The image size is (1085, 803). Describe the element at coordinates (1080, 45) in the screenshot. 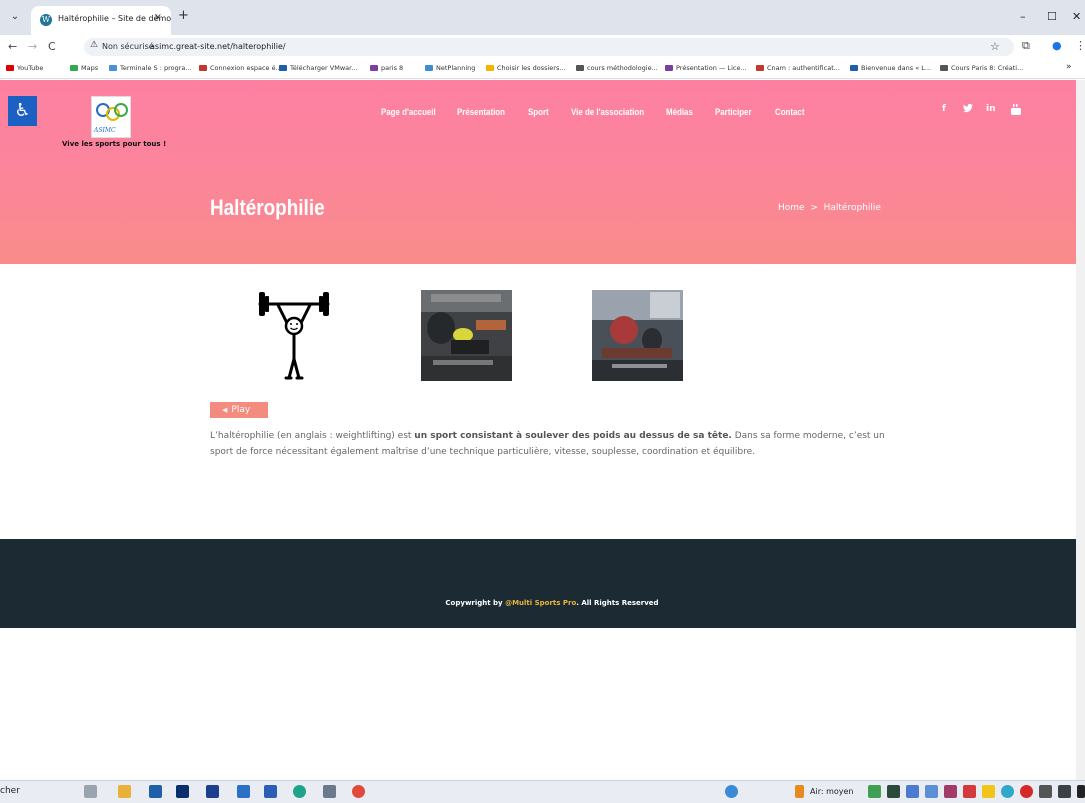

I see `browser-menu-icon: ⋮` at that location.